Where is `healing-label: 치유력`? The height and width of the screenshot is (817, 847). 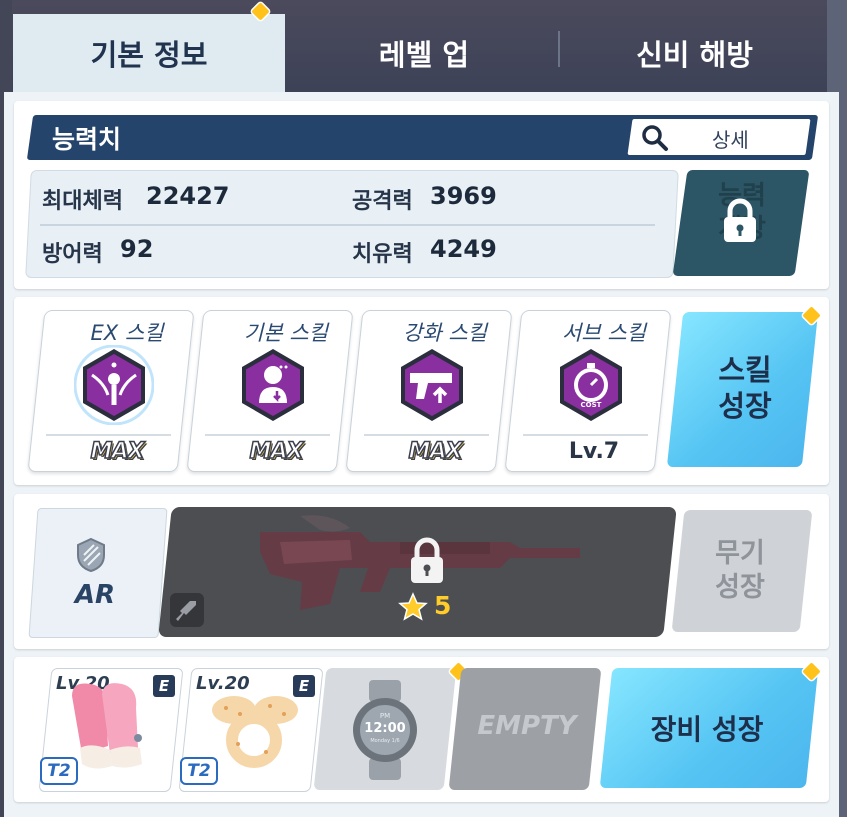 healing-label: 치유력 is located at coordinates (382, 254).